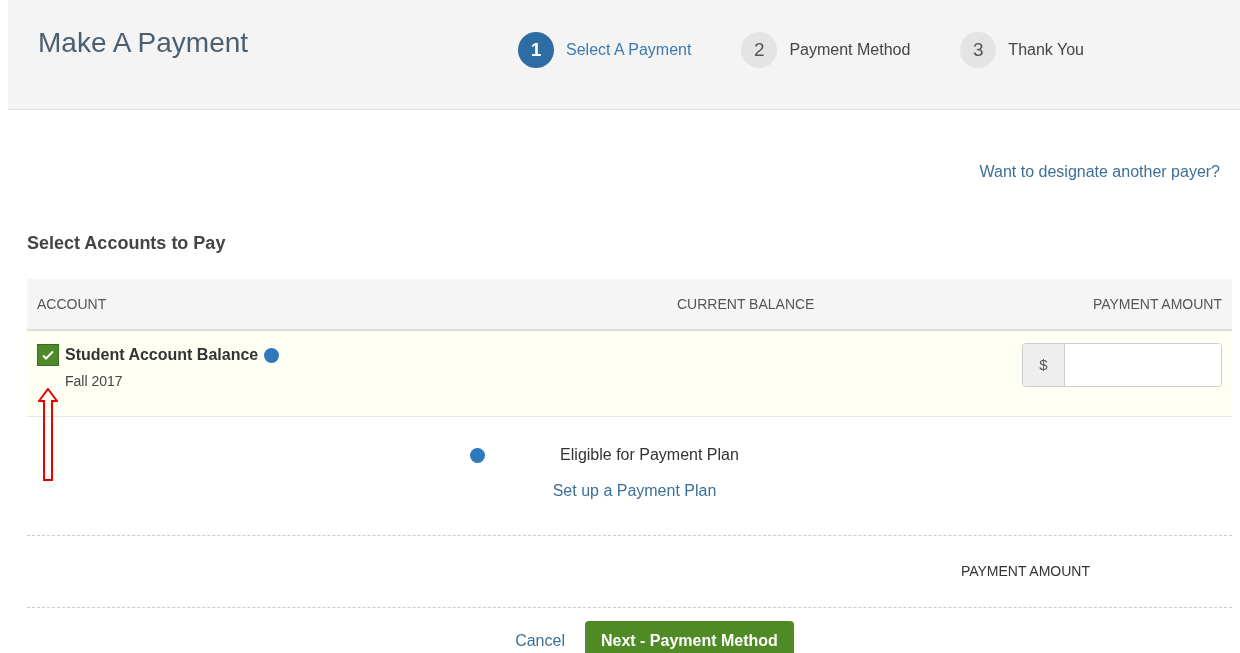 The width and height of the screenshot is (1240, 653). I want to click on column-header: CURRENT BALANCE, so click(746, 304).